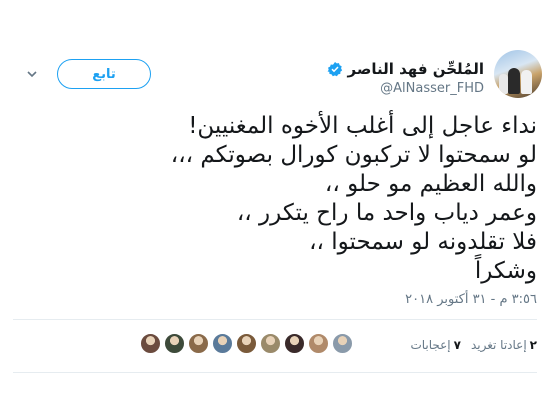  I want to click on author-name-row: المُلحِّن فهد الناصر, so click(405, 69).